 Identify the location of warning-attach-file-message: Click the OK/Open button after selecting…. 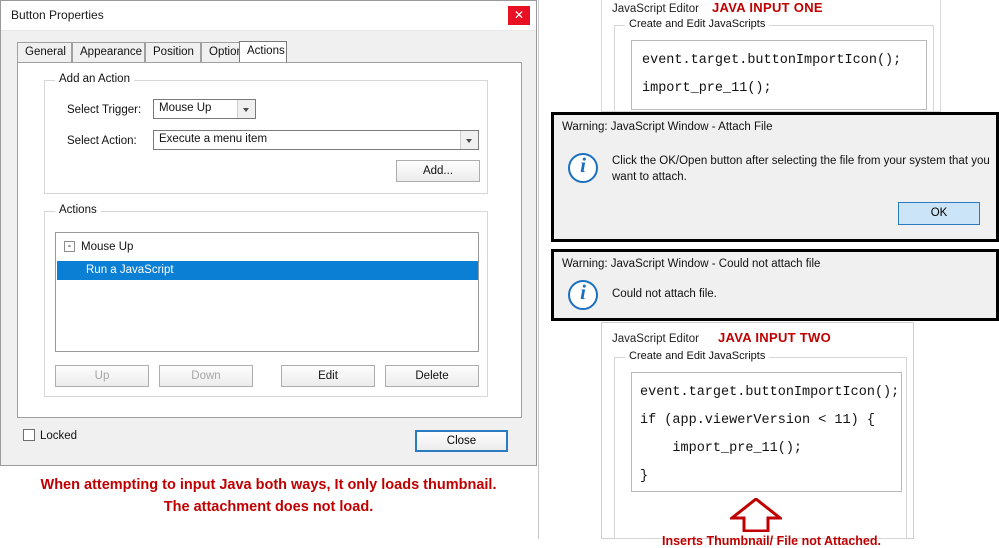
(801, 169).